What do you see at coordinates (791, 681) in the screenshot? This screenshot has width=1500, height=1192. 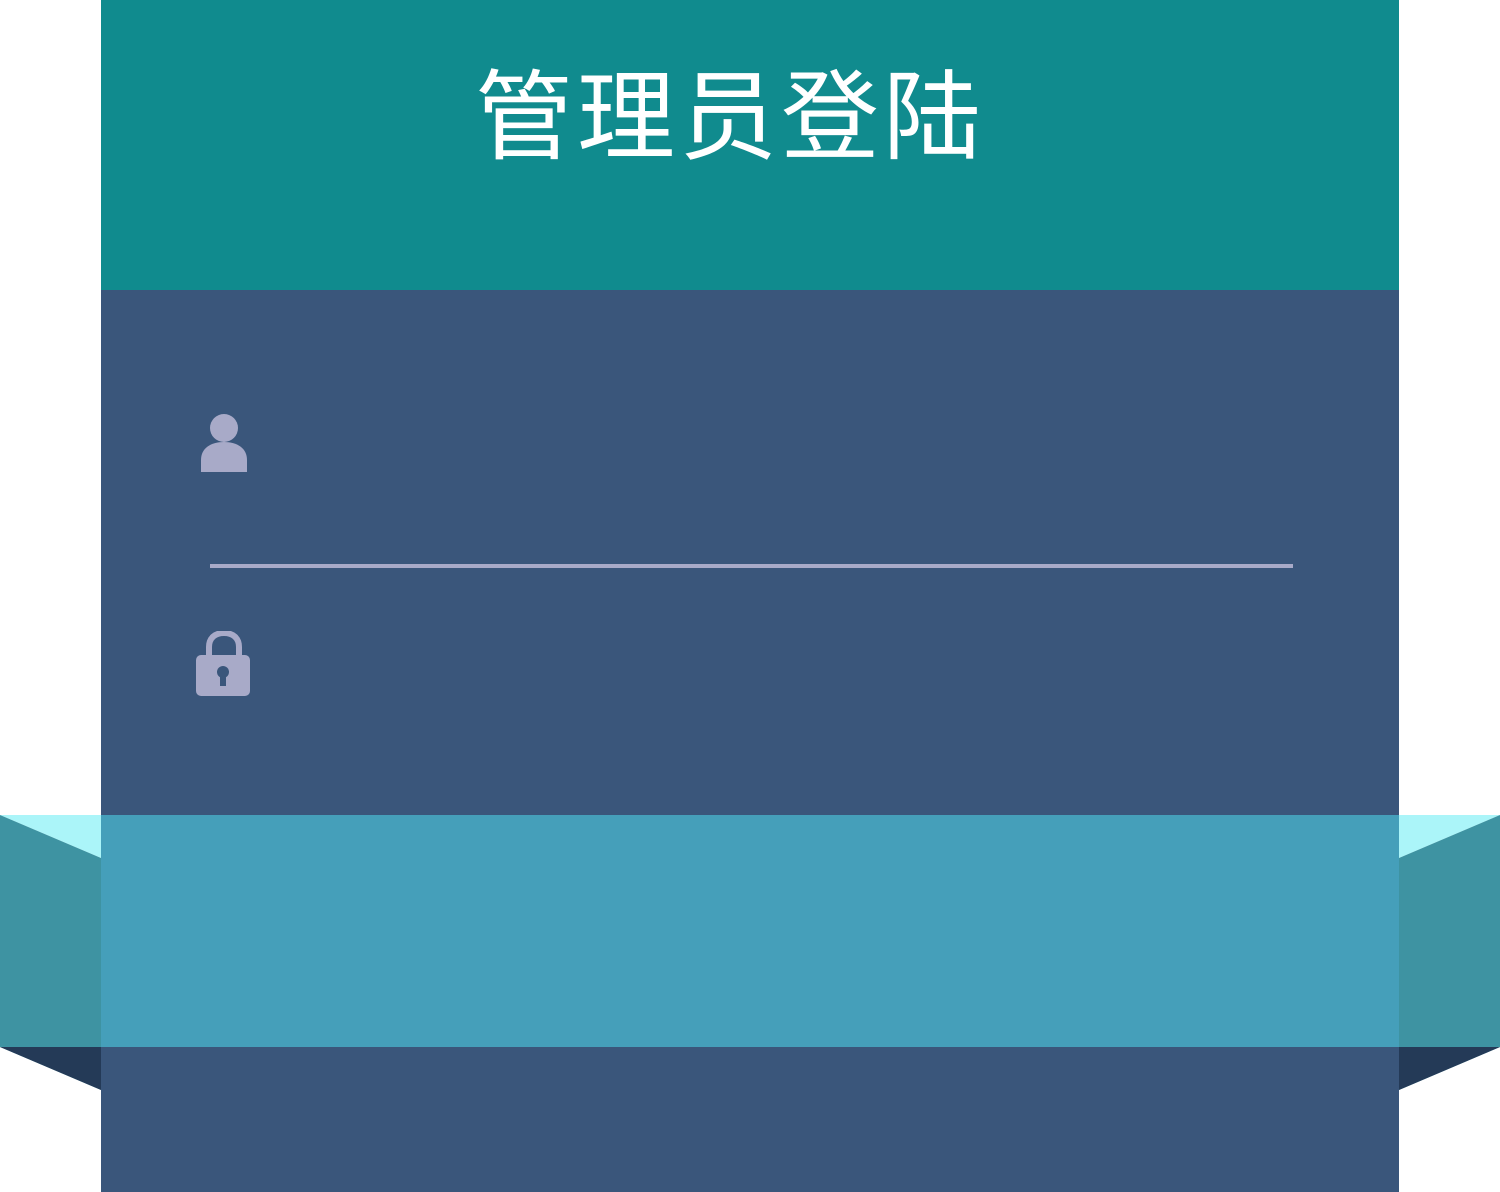 I see `password-input` at bounding box center [791, 681].